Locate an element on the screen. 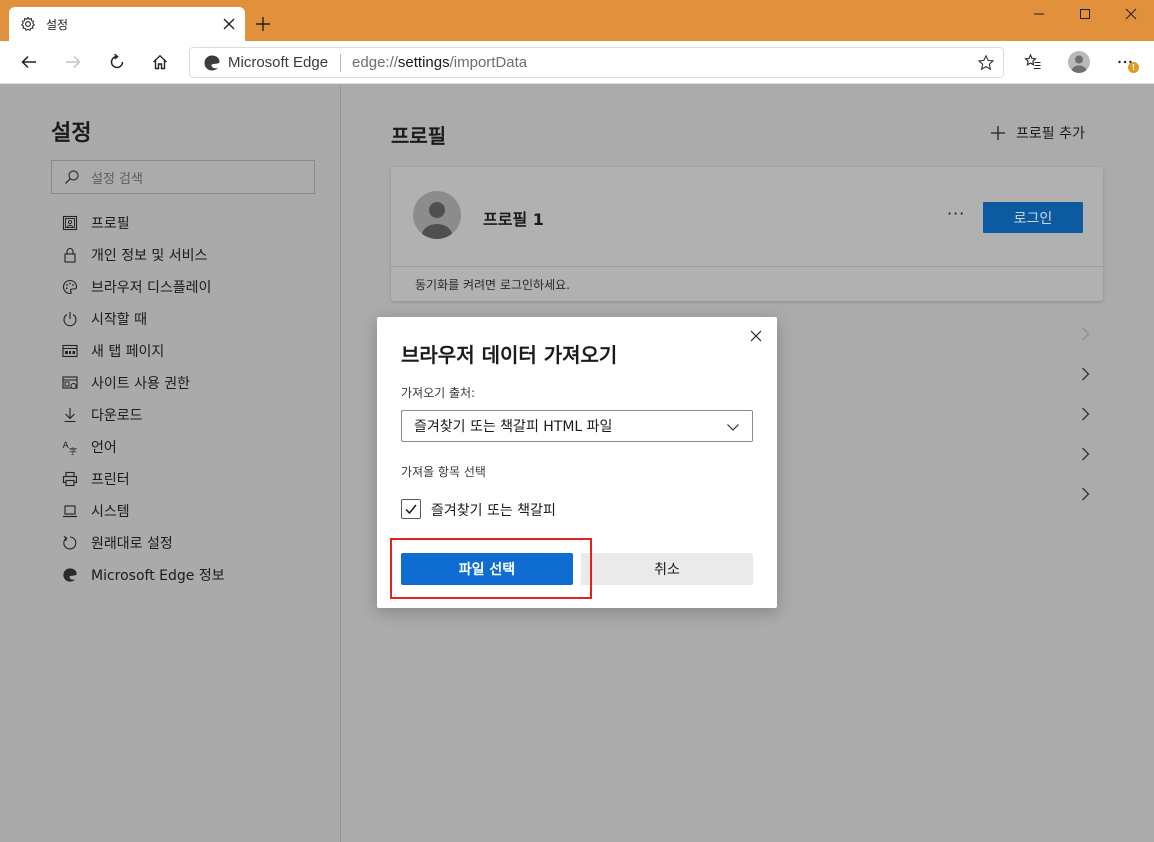  import-items-label: 가져올 항목 선택 is located at coordinates (443, 472).